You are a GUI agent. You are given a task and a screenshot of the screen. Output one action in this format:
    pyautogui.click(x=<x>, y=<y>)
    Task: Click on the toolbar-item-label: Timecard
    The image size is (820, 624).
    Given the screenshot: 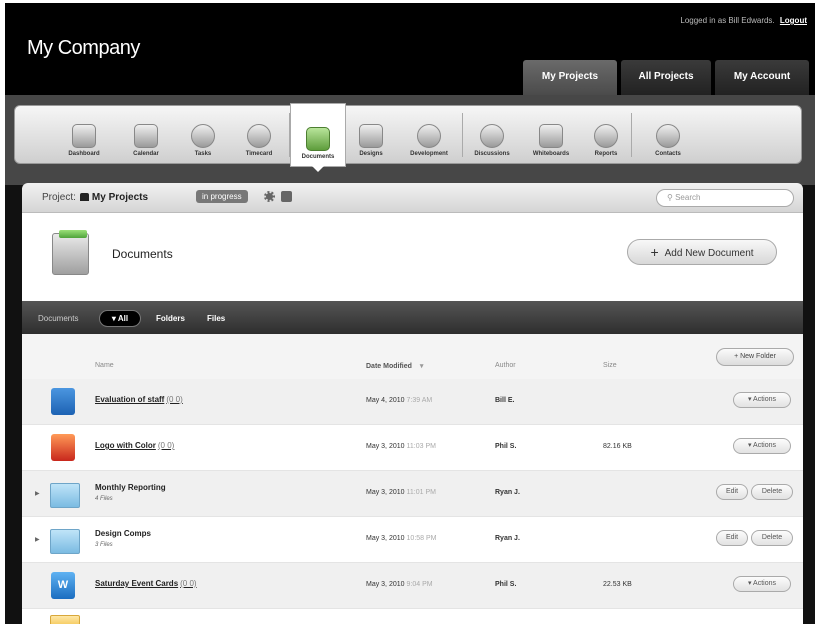 What is the action you would take?
    pyautogui.click(x=259, y=154)
    